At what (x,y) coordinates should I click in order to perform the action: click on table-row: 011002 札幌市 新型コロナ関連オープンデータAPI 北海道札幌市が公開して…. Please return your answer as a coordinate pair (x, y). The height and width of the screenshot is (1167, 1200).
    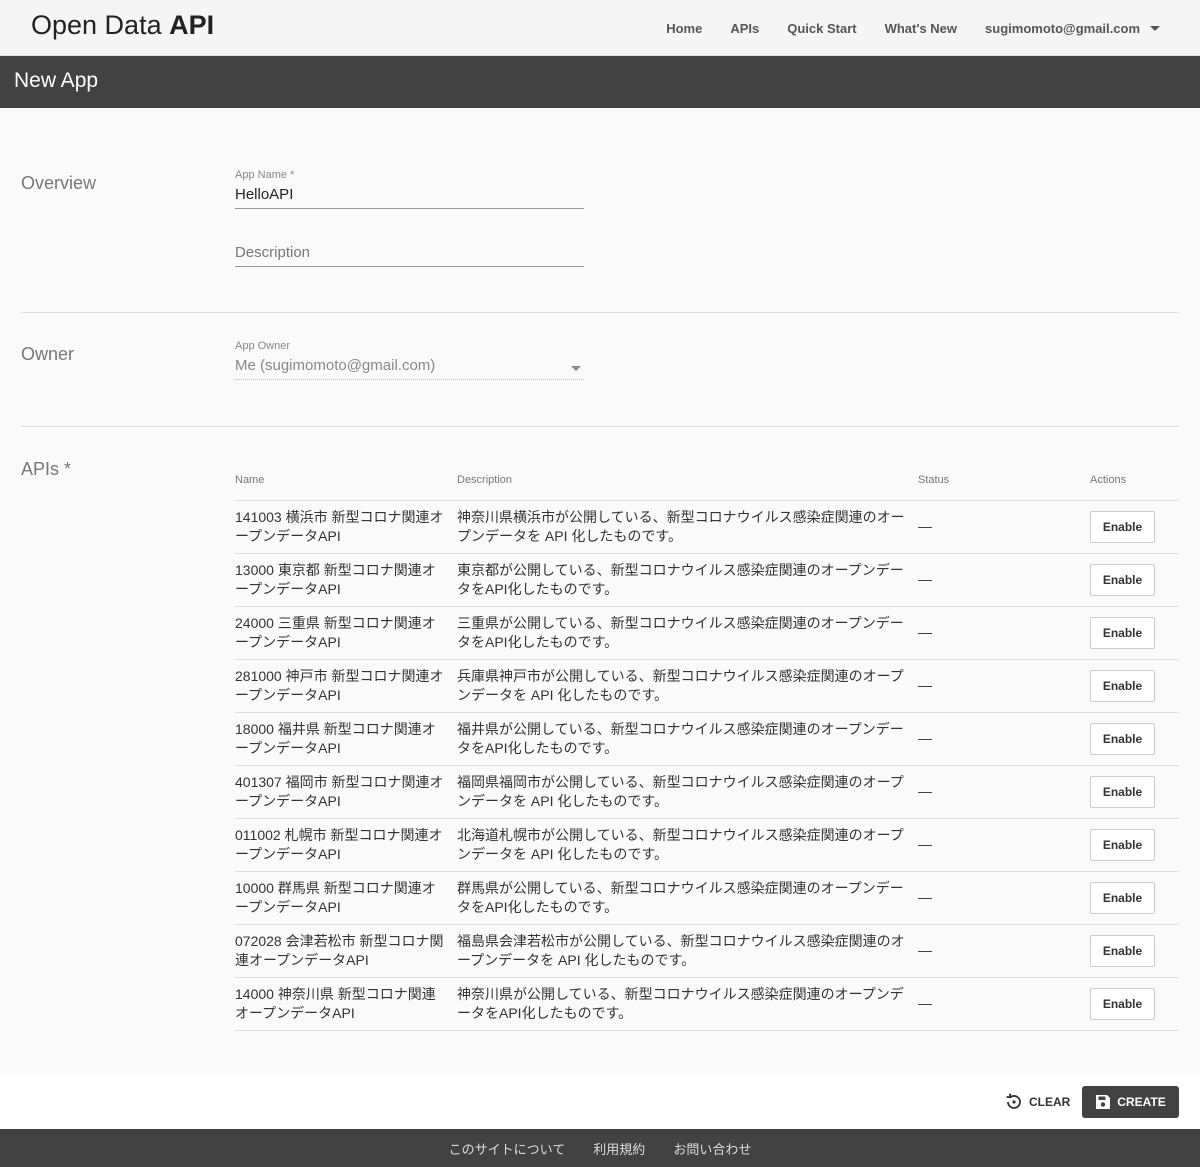
    Looking at the image, I should click on (707, 845).